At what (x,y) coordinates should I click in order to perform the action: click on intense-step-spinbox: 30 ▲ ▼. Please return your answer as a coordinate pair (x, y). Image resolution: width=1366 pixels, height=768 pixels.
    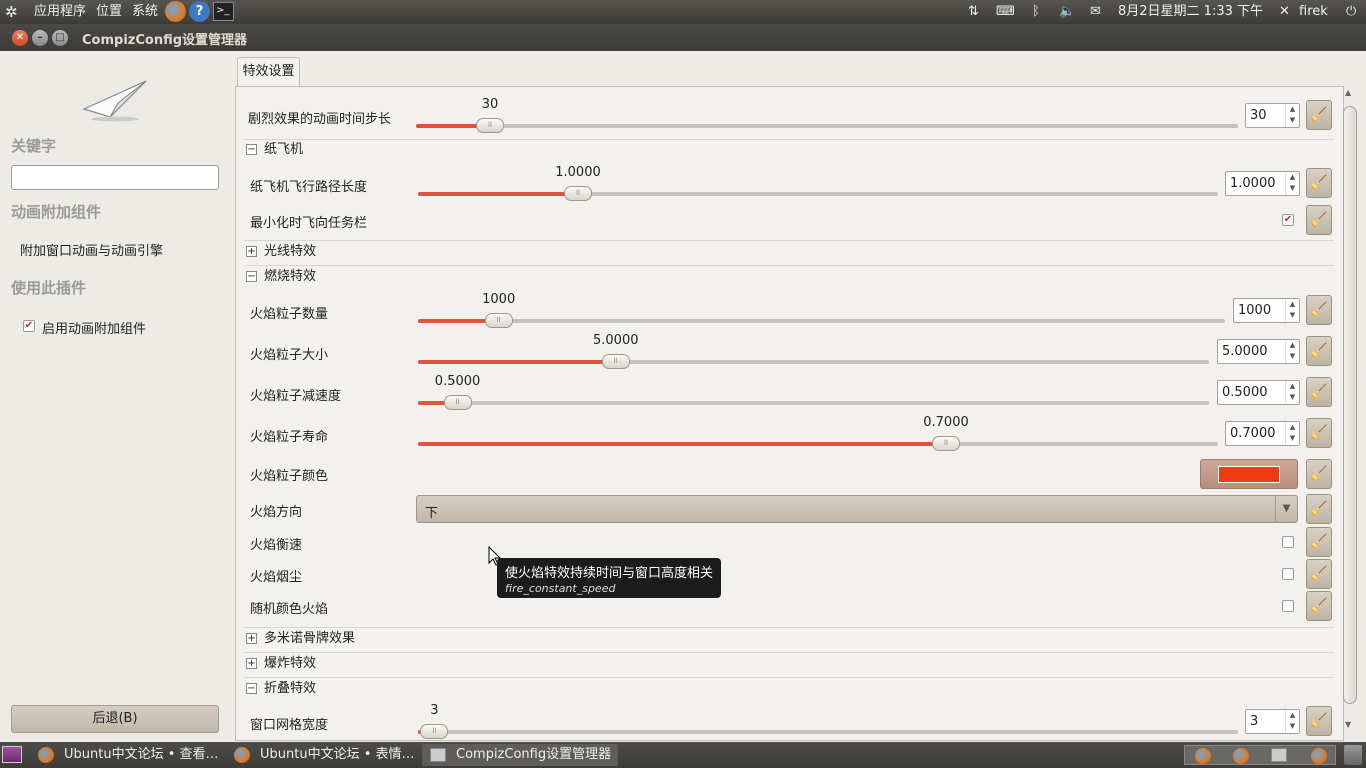
    Looking at the image, I should click on (1272, 115).